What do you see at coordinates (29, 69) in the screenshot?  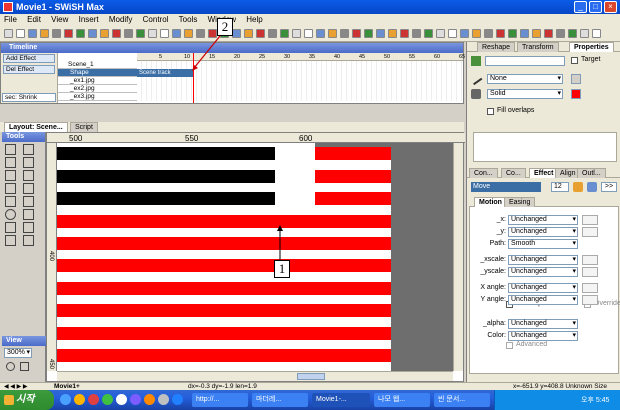 I see `del-effect-button: Del Effect` at bounding box center [29, 69].